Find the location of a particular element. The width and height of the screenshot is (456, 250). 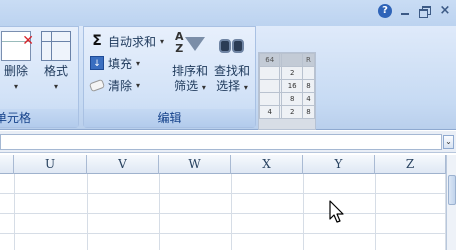

find-select-label-2: 选择 ▾ is located at coordinates (232, 86).